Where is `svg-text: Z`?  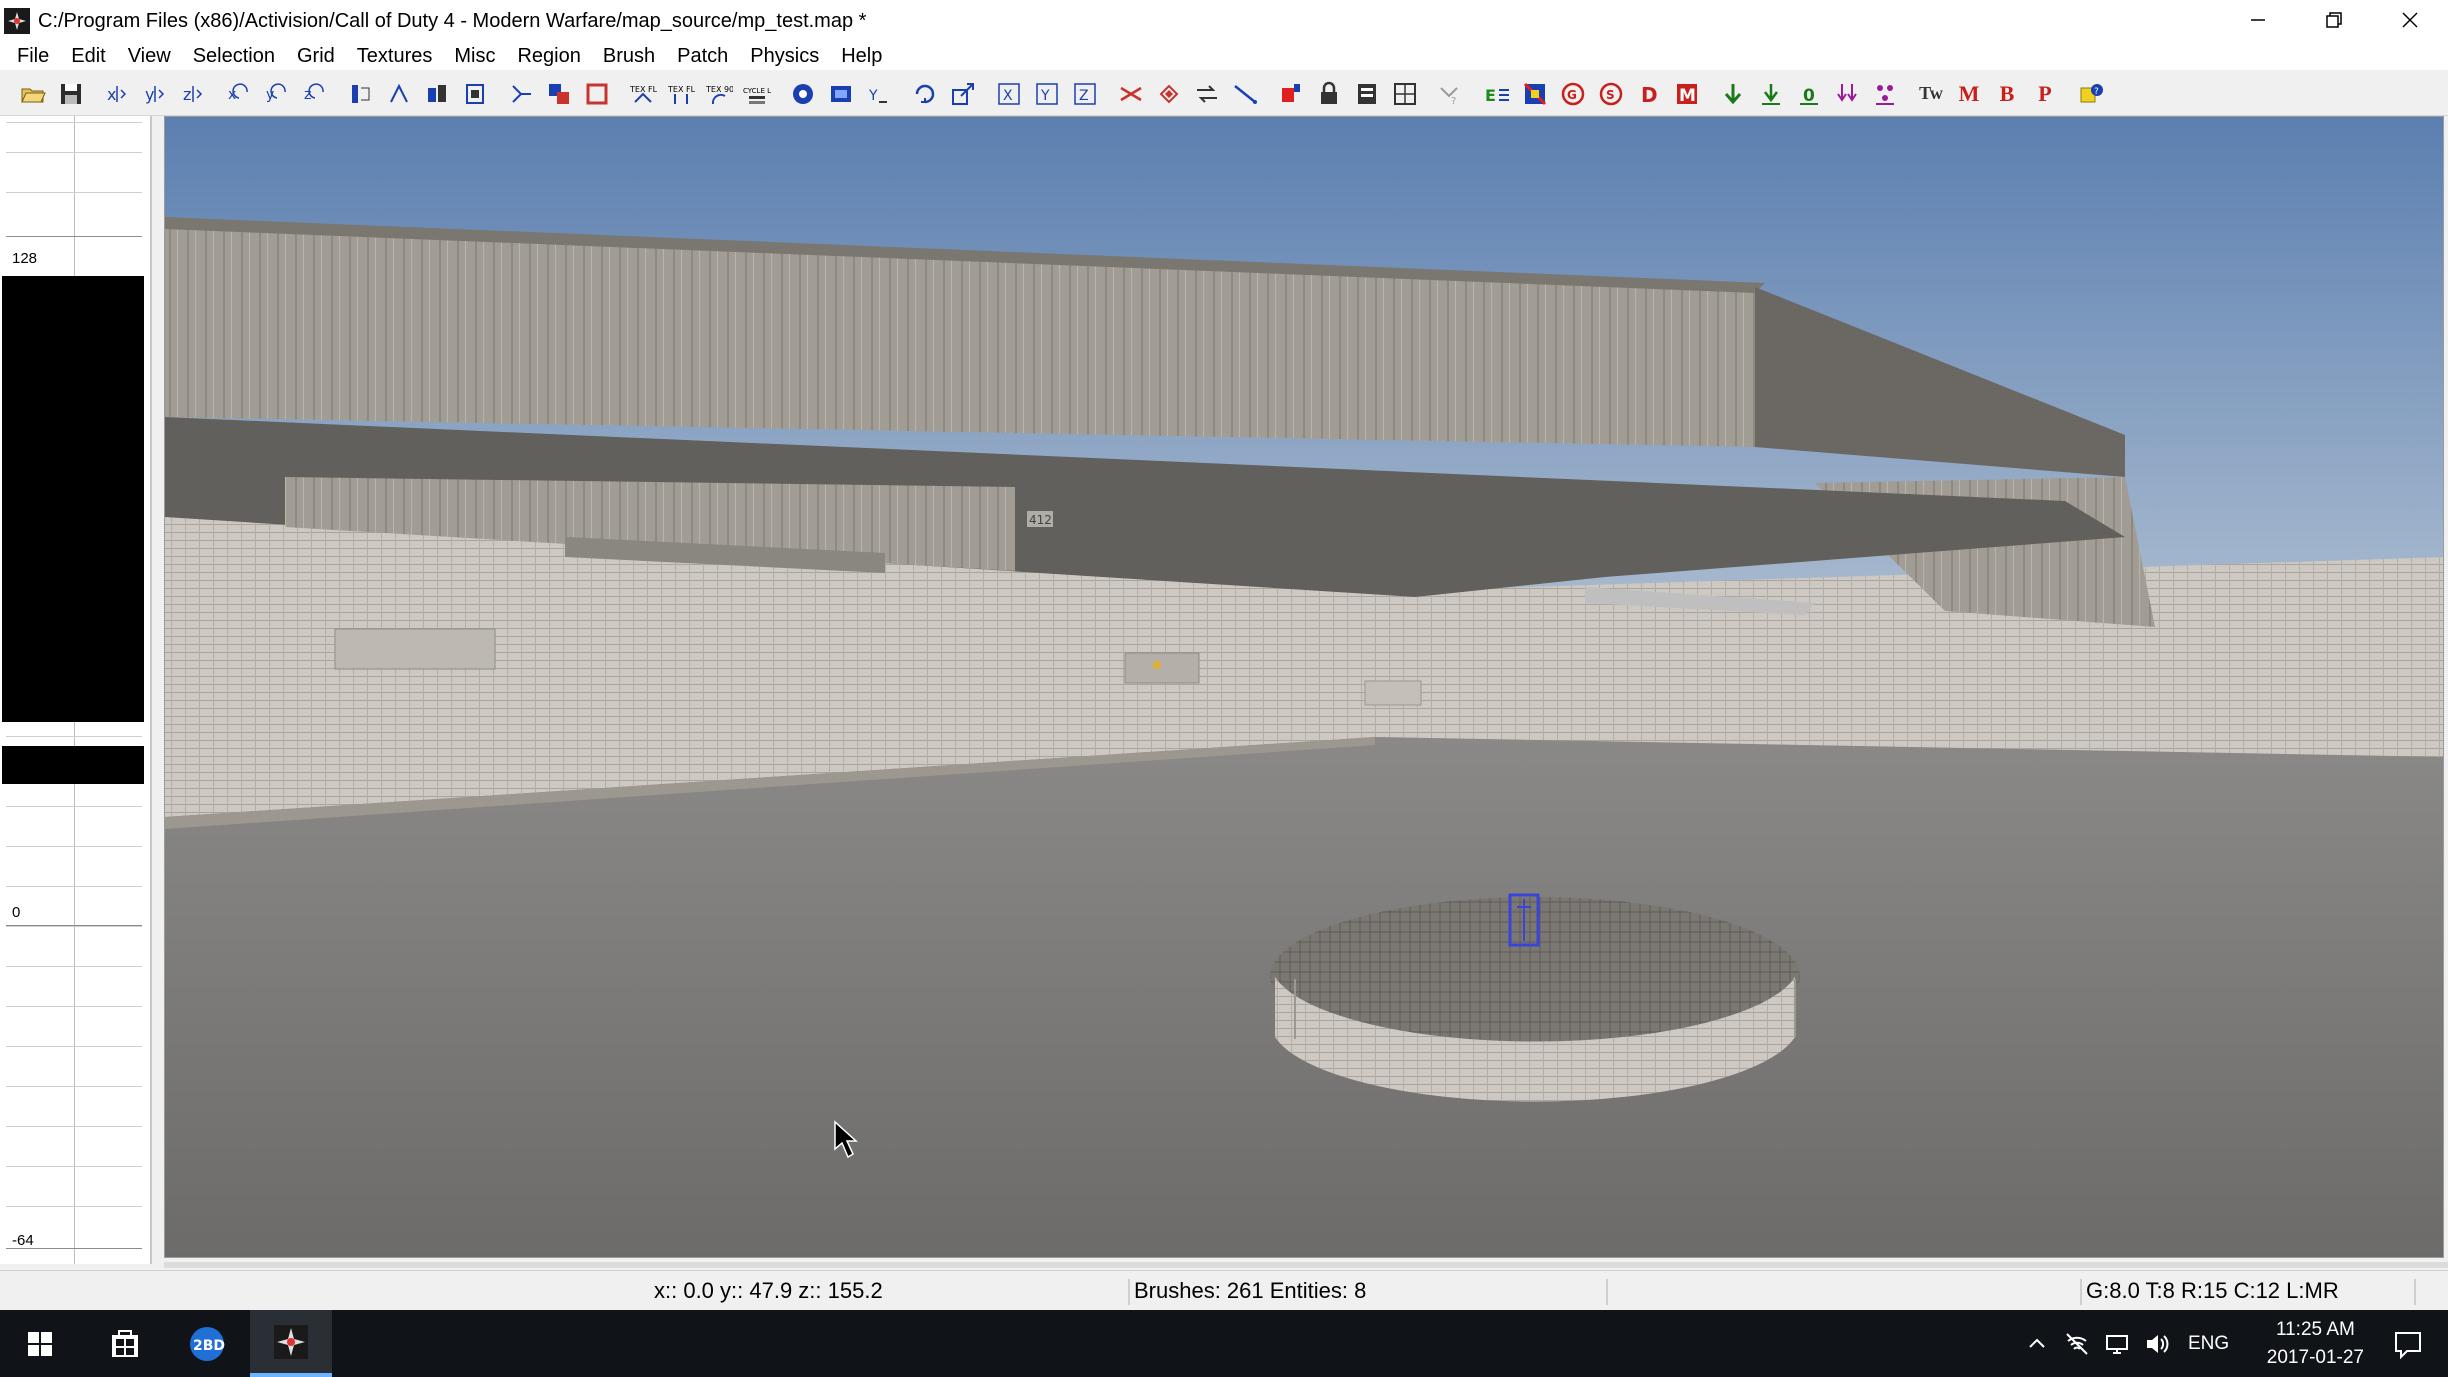 svg-text: Z is located at coordinates (1084, 96).